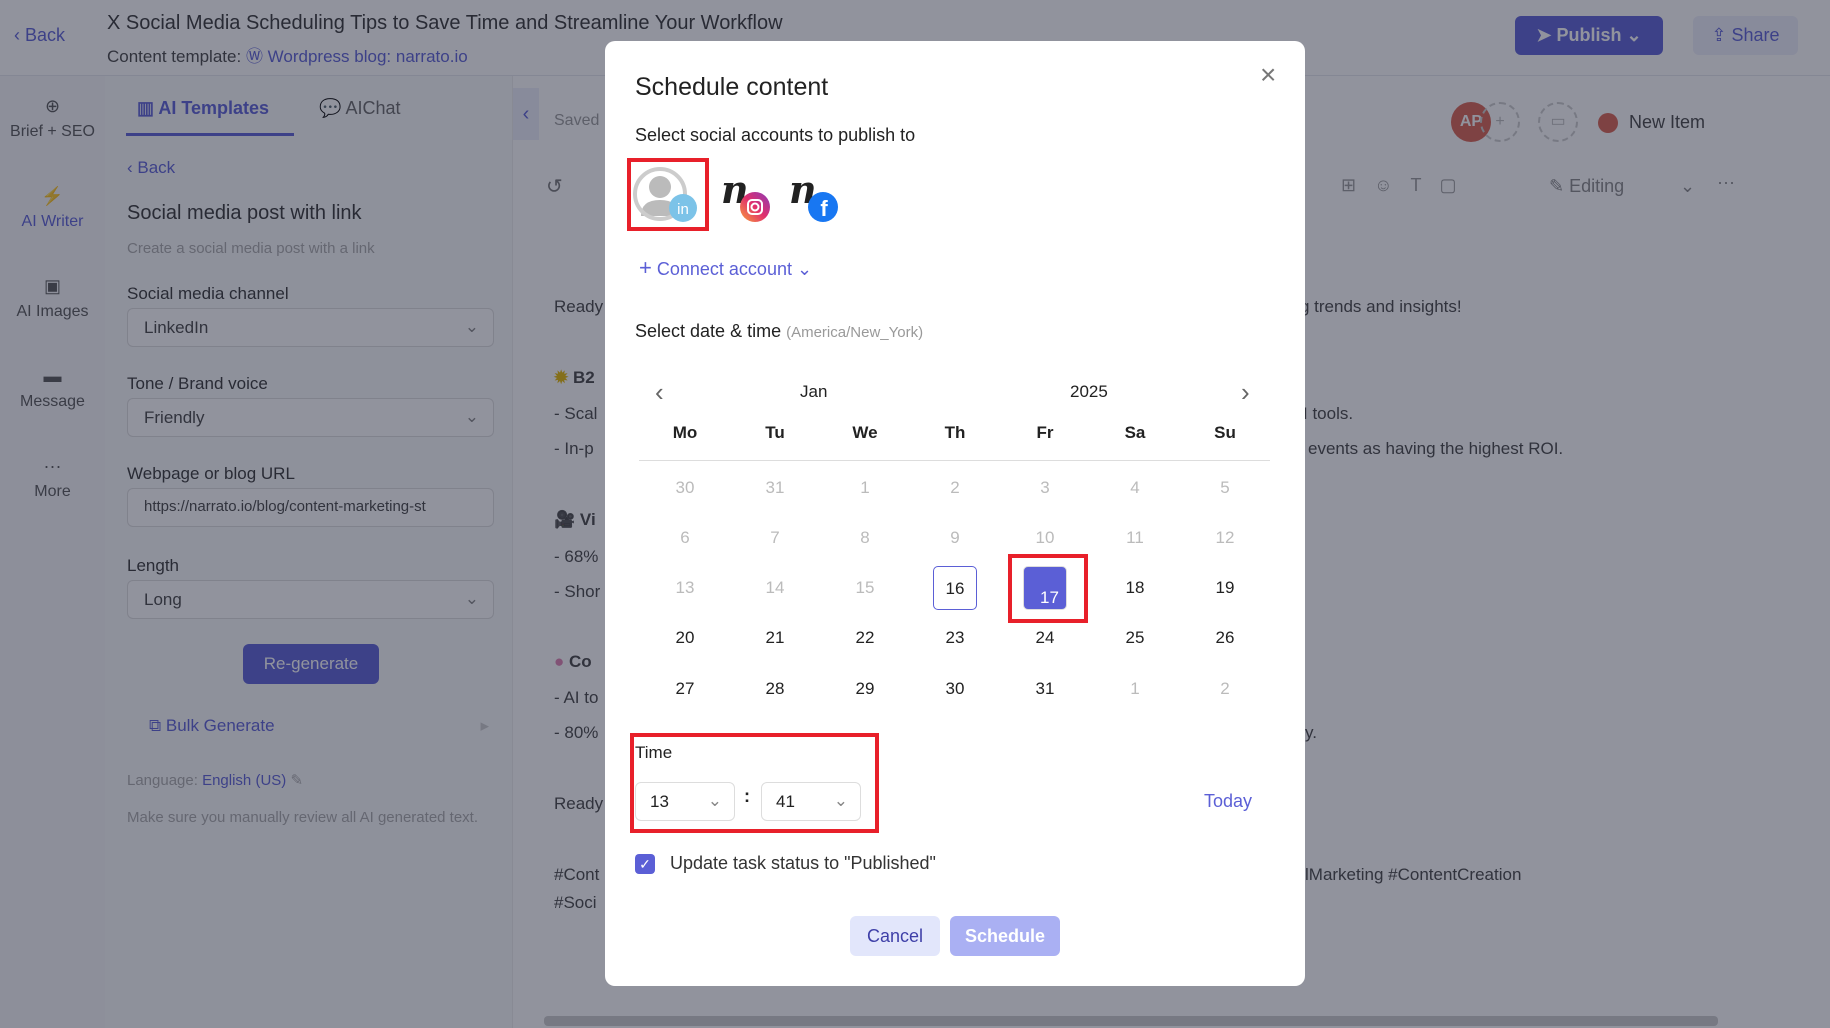 This screenshot has height=1028, width=1830. I want to click on weekday-header: Su, so click(1225, 432).